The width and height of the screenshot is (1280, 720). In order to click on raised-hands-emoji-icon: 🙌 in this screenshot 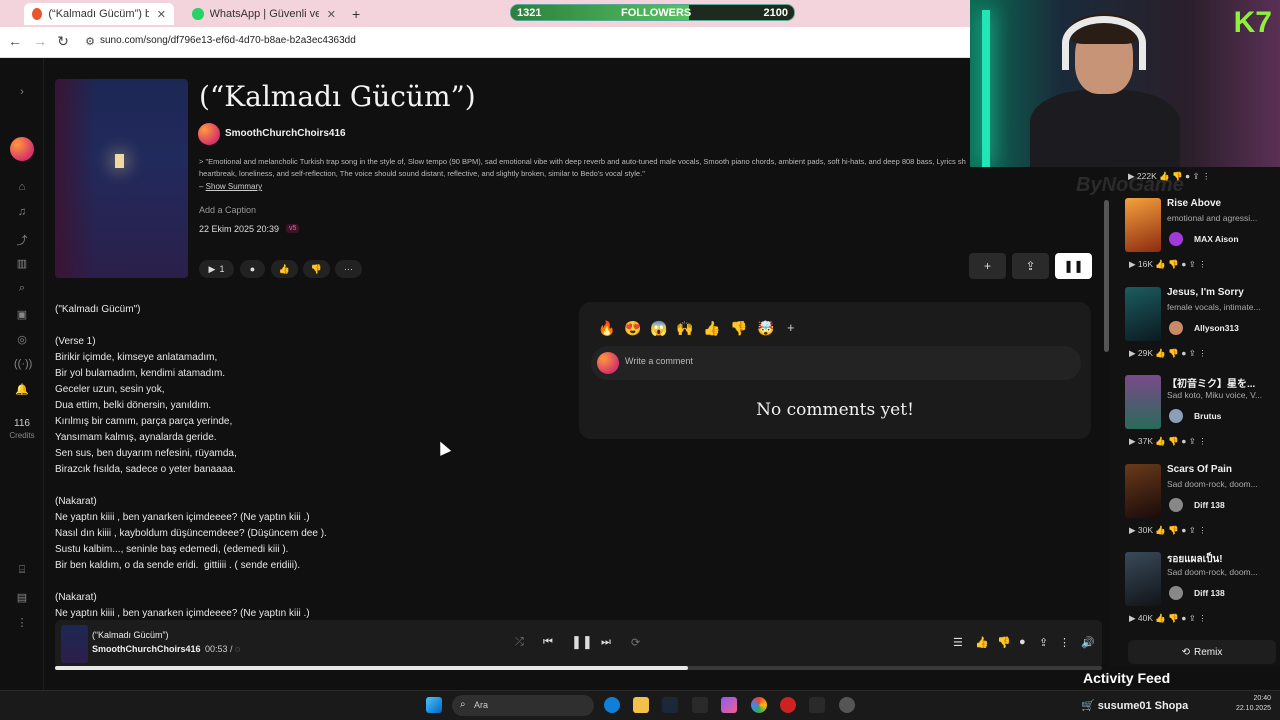, I will do `click(684, 328)`.